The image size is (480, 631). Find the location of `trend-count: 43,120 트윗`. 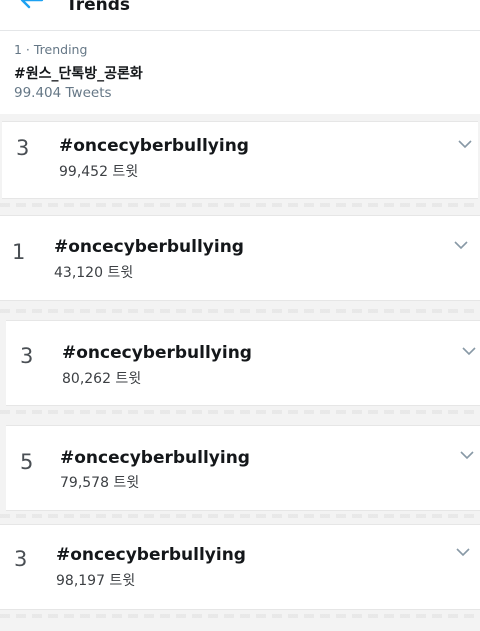

trend-count: 43,120 트윗 is located at coordinates (94, 273).